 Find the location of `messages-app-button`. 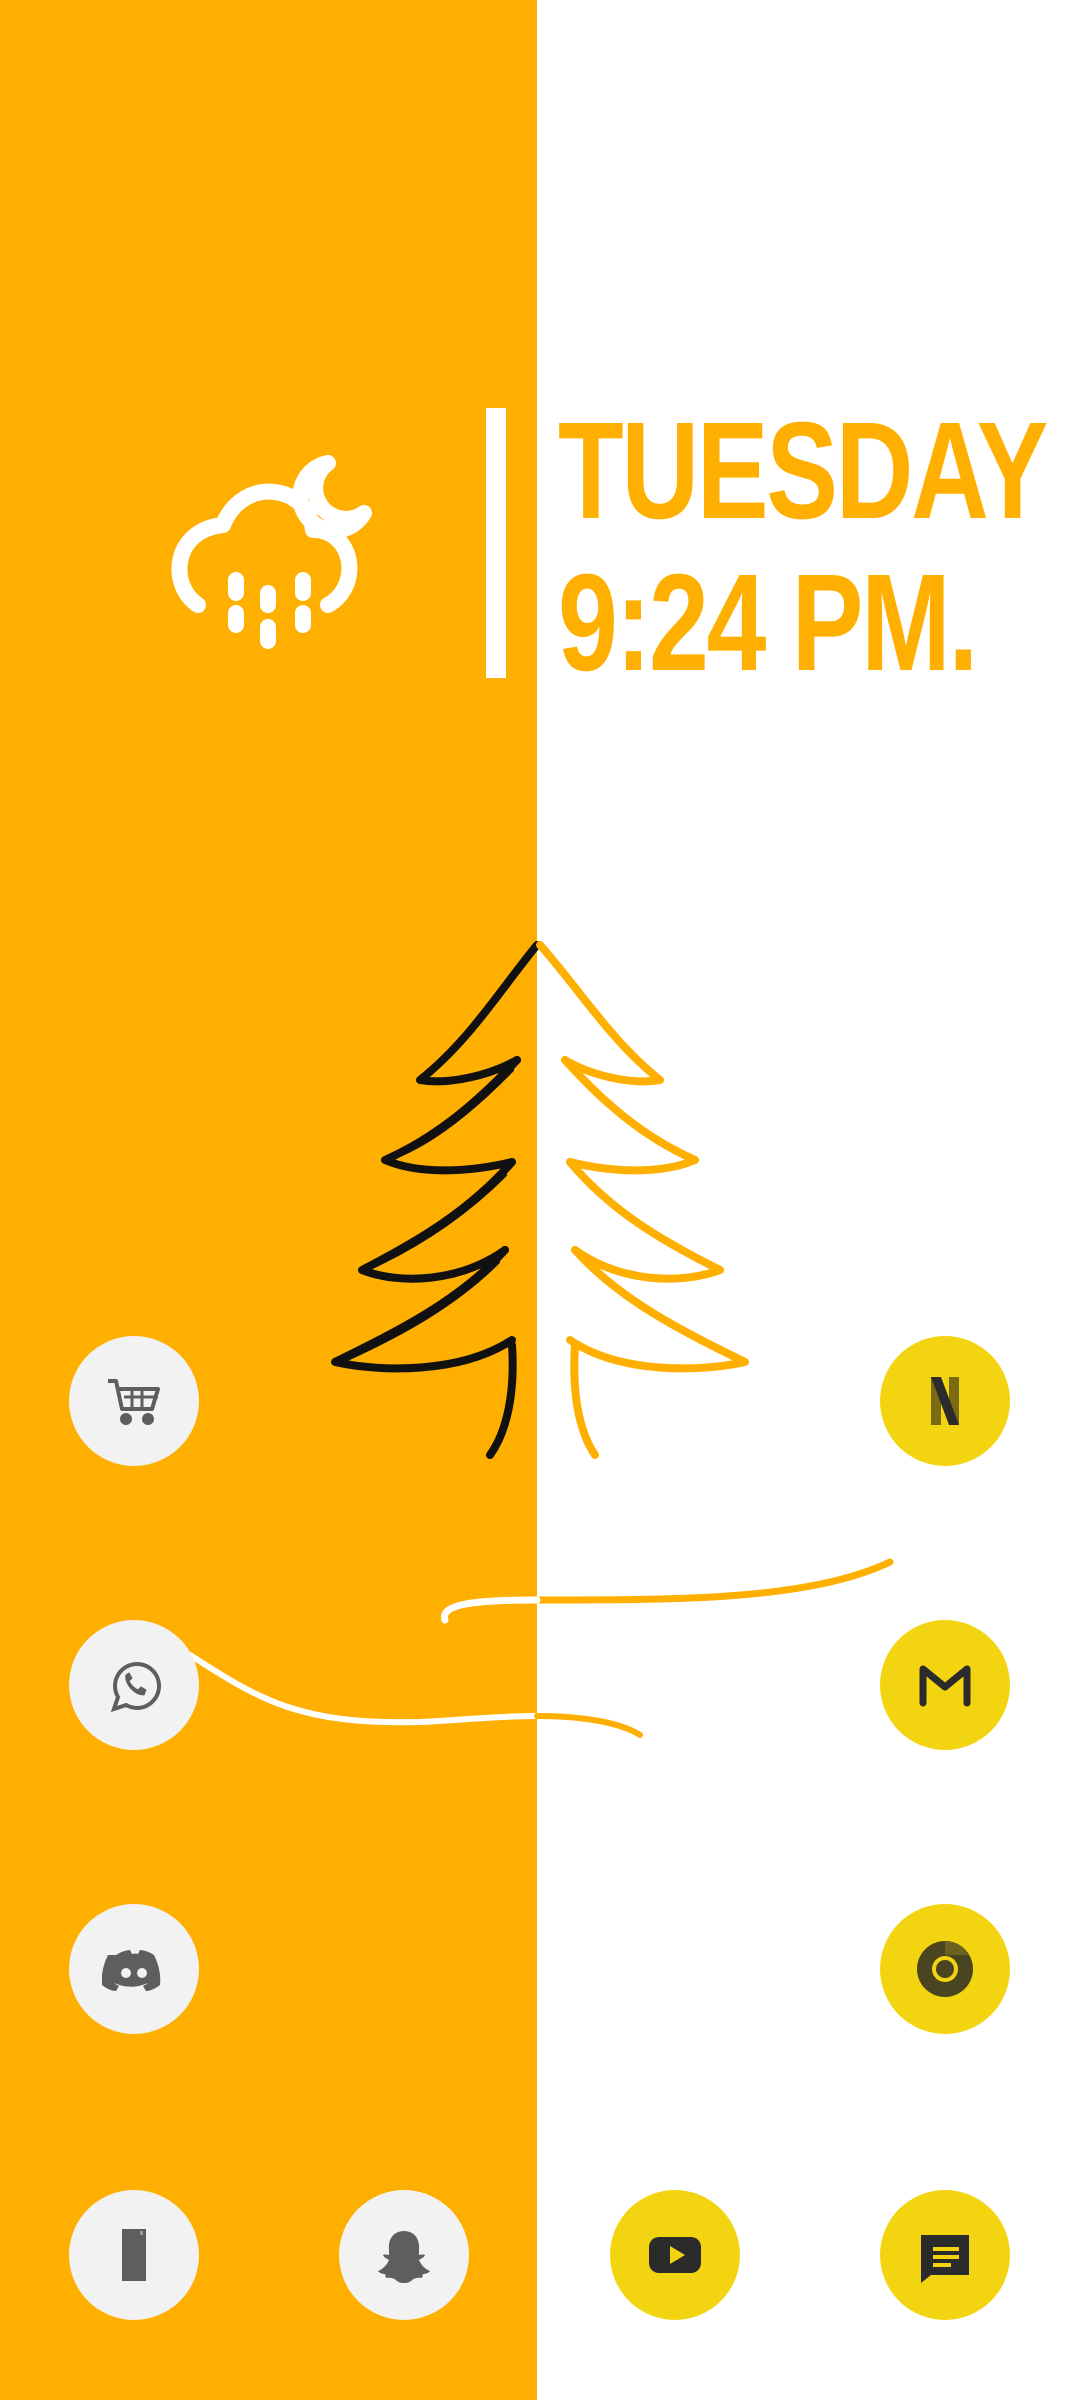

messages-app-button is located at coordinates (945, 2255).